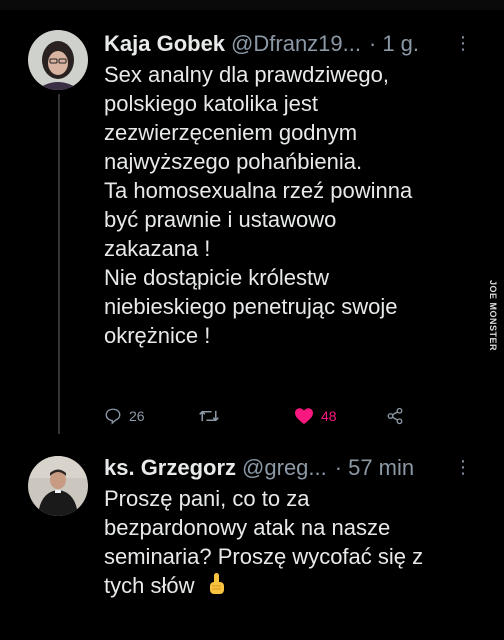 Image resolution: width=504 pixels, height=640 pixels. I want to click on tweet-line: niebieskiego penetrując swoje, so click(251, 306).